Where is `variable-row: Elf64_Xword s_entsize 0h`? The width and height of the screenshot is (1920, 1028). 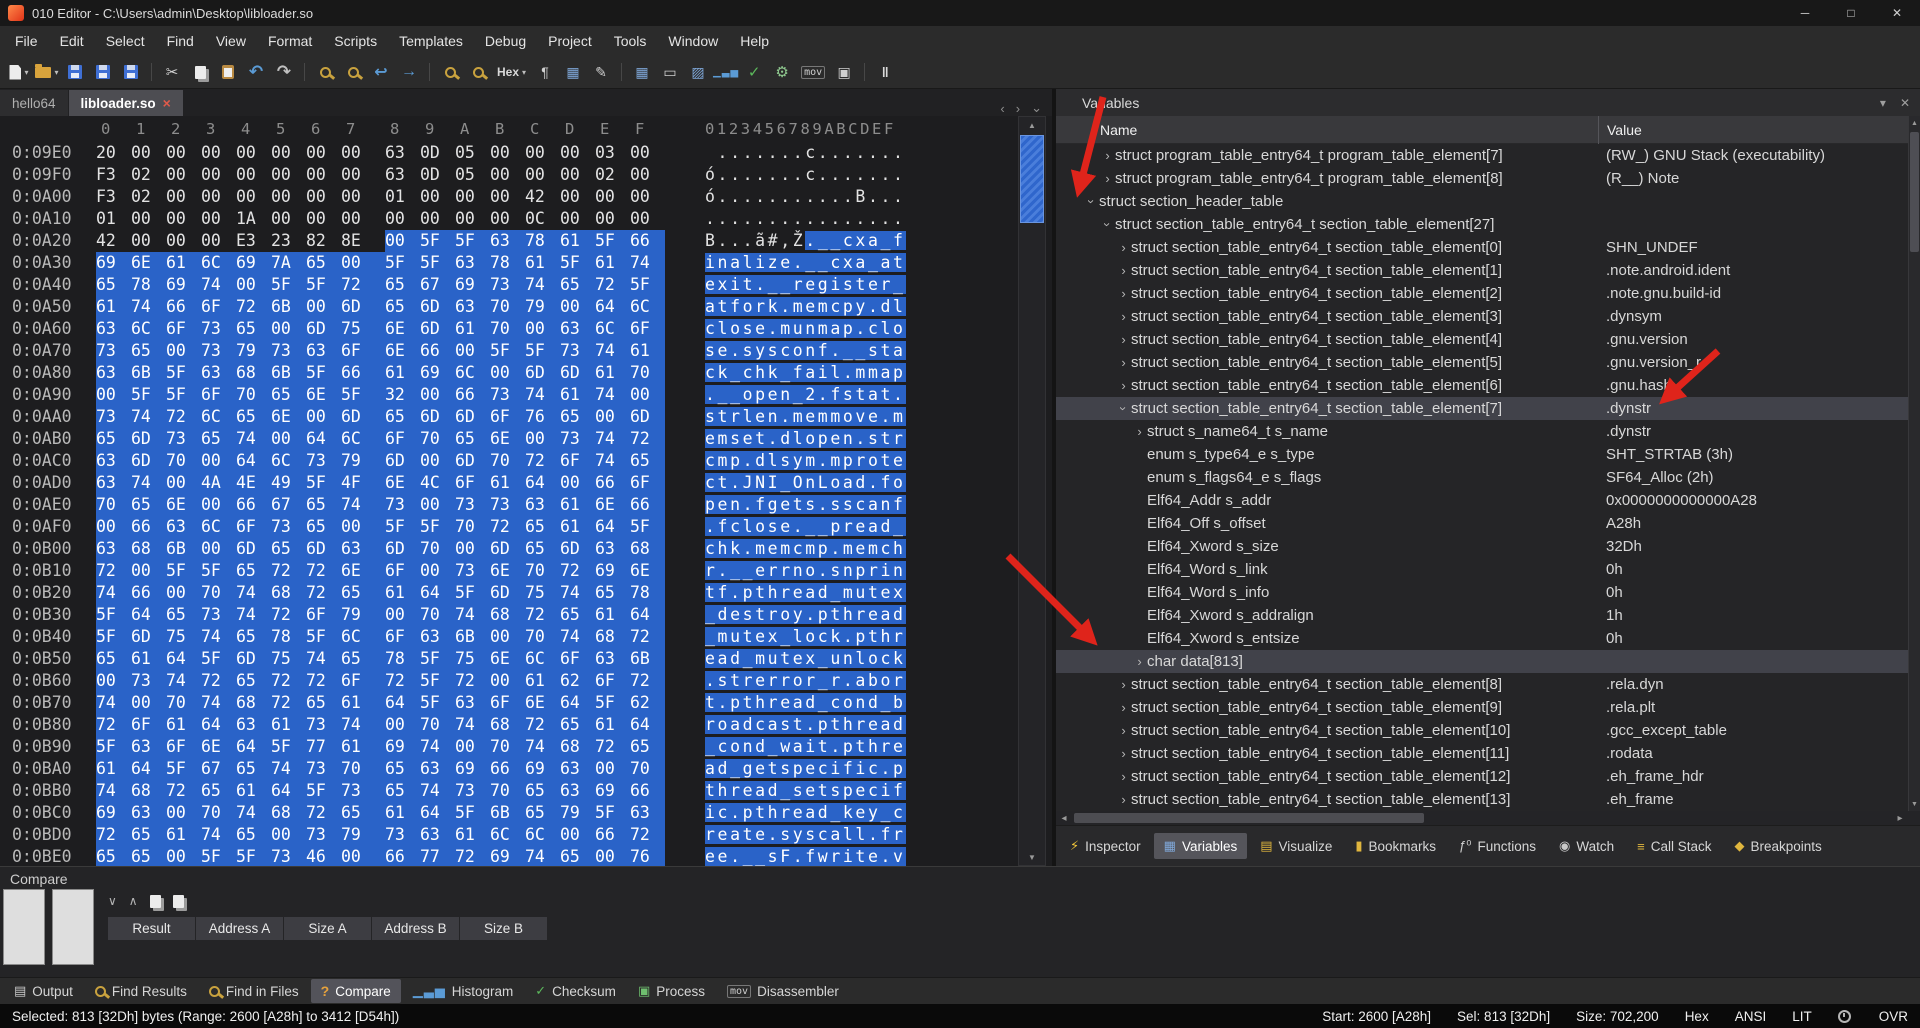
variable-row: Elf64_Xword s_entsize 0h is located at coordinates (1488, 638).